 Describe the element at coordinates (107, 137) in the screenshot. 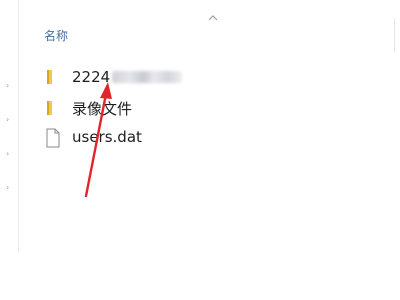

I see `file-name: users.dat` at that location.